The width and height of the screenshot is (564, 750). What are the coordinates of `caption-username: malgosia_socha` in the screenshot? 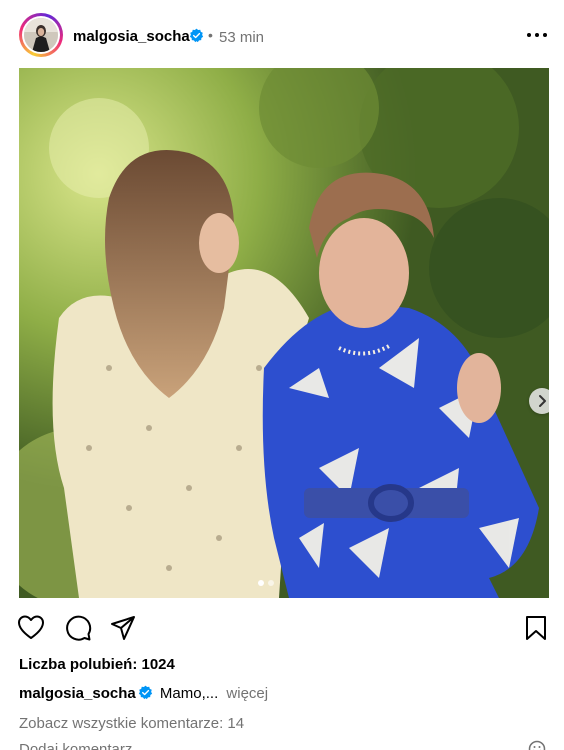 It's located at (77, 693).